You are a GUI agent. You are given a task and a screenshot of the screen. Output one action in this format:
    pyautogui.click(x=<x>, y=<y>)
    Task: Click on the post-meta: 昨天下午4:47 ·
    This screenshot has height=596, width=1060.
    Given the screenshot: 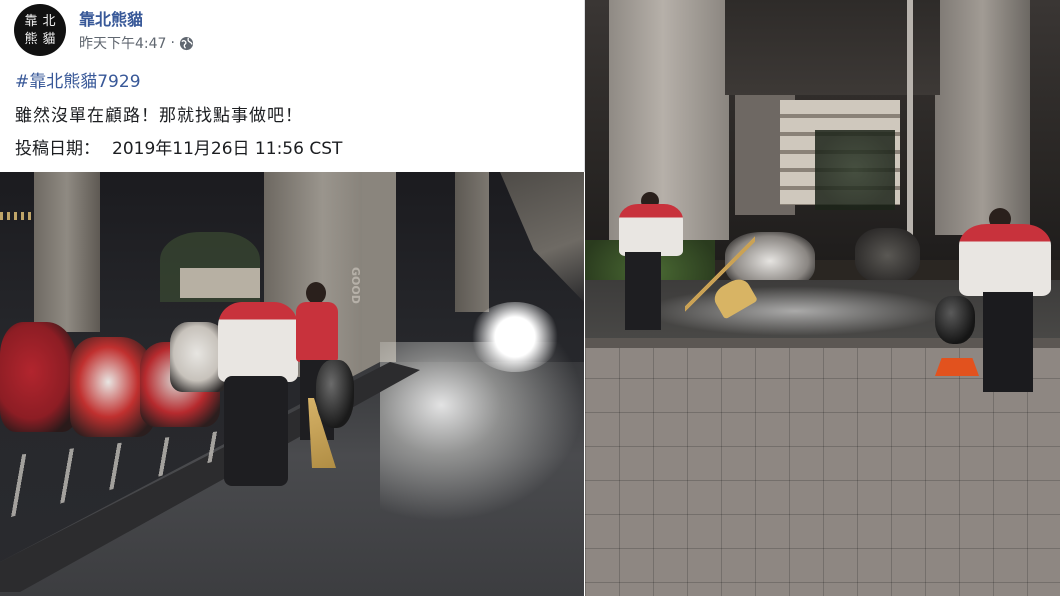 What is the action you would take?
    pyautogui.click(x=136, y=43)
    